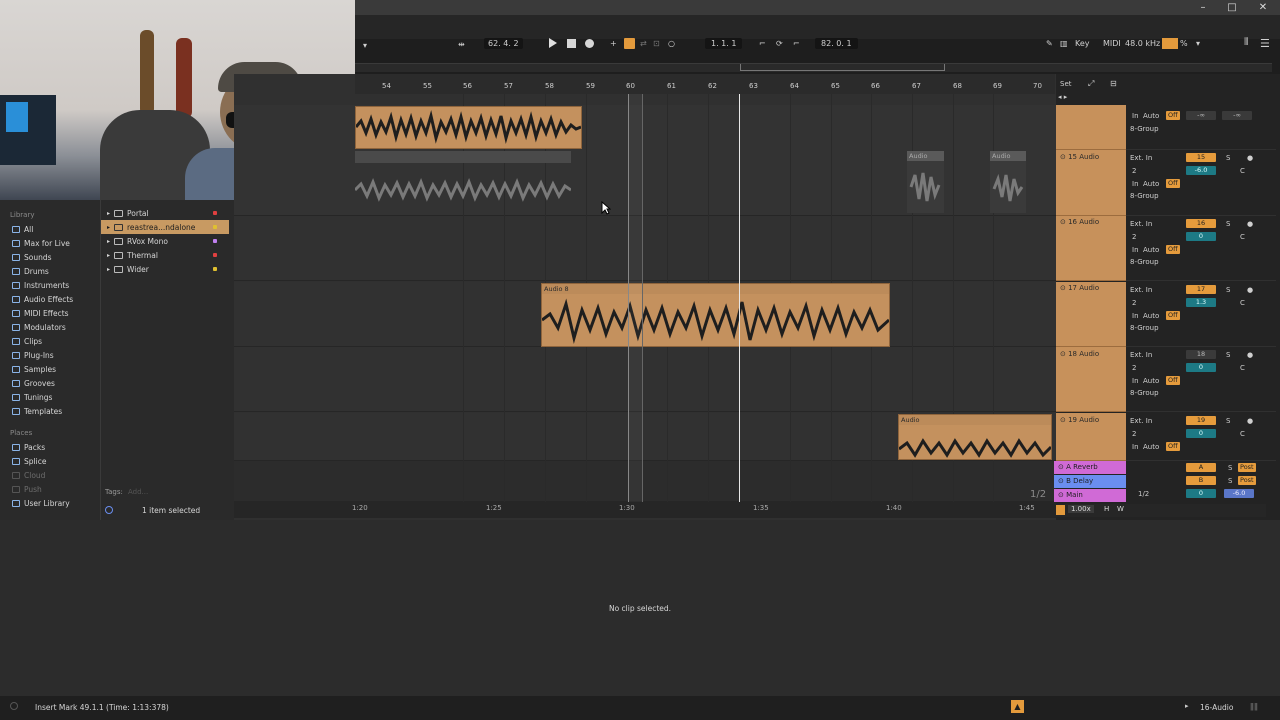 The height and width of the screenshot is (720, 1280). What do you see at coordinates (1265, 43) in the screenshot?
I see `menu-icon: ☰` at bounding box center [1265, 43].